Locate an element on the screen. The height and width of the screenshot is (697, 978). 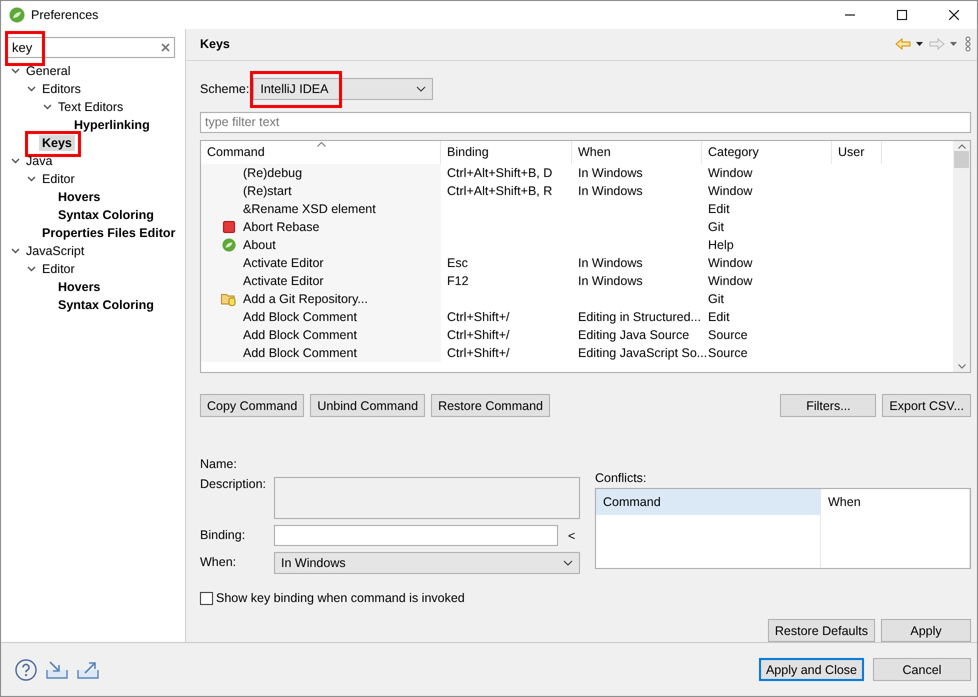
clear-icon is located at coordinates (165, 47).